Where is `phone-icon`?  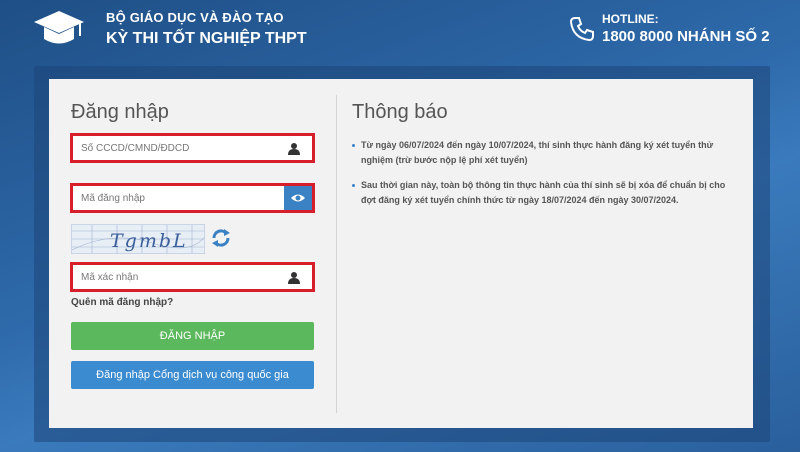
phone-icon is located at coordinates (581, 29).